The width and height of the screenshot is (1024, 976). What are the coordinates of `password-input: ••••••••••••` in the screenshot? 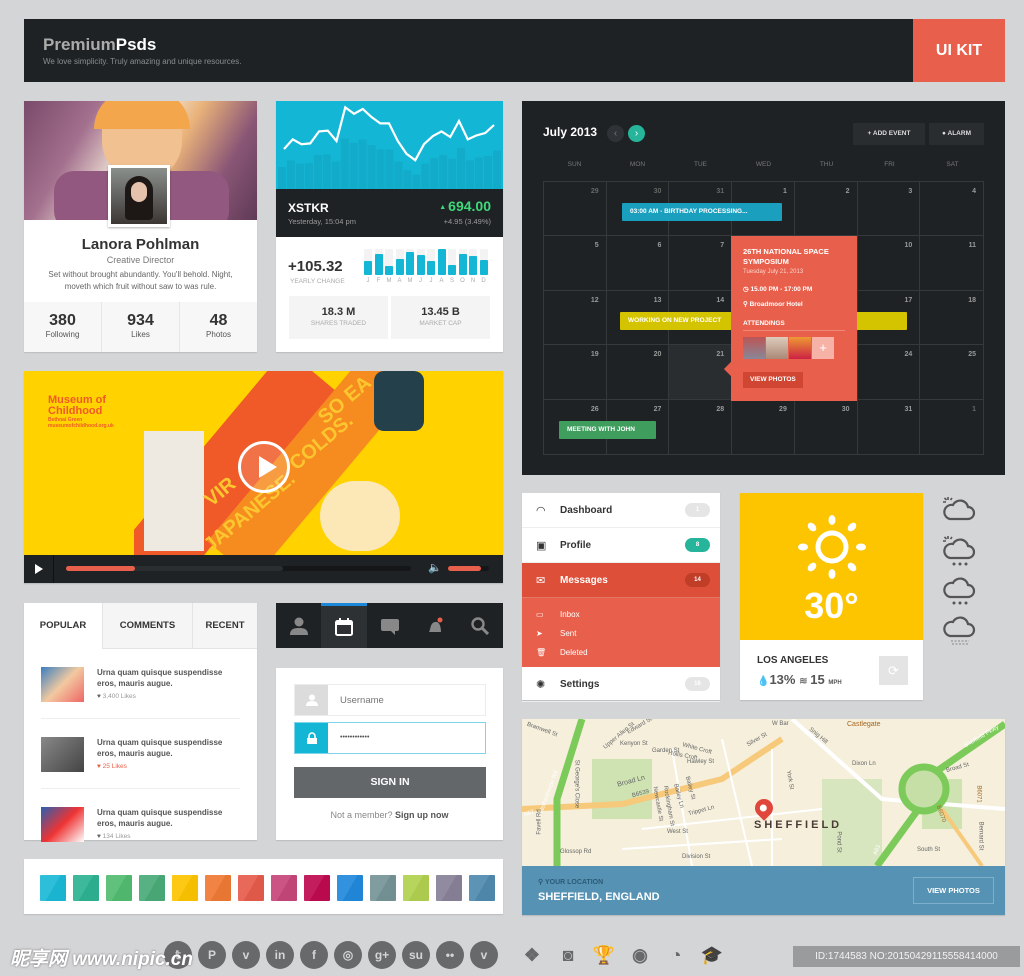 It's located at (406, 738).